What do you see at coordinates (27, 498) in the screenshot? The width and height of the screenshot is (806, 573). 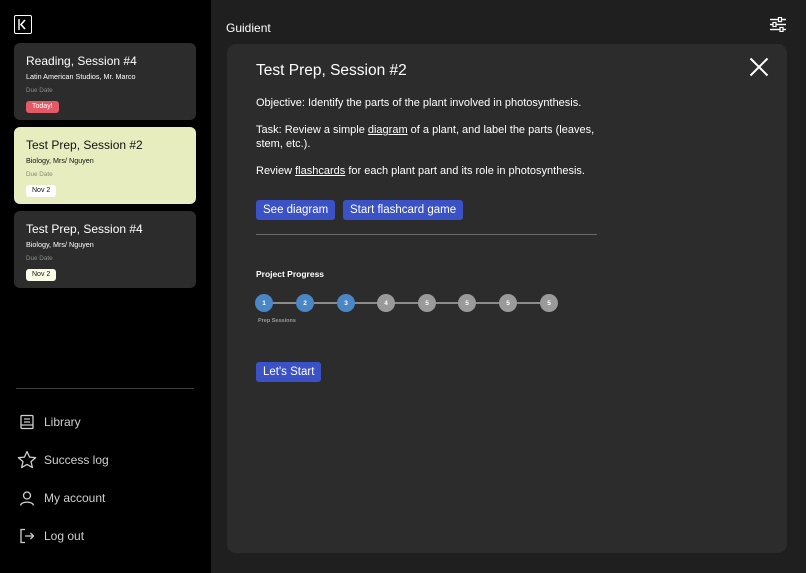 I see `user-icon` at bounding box center [27, 498].